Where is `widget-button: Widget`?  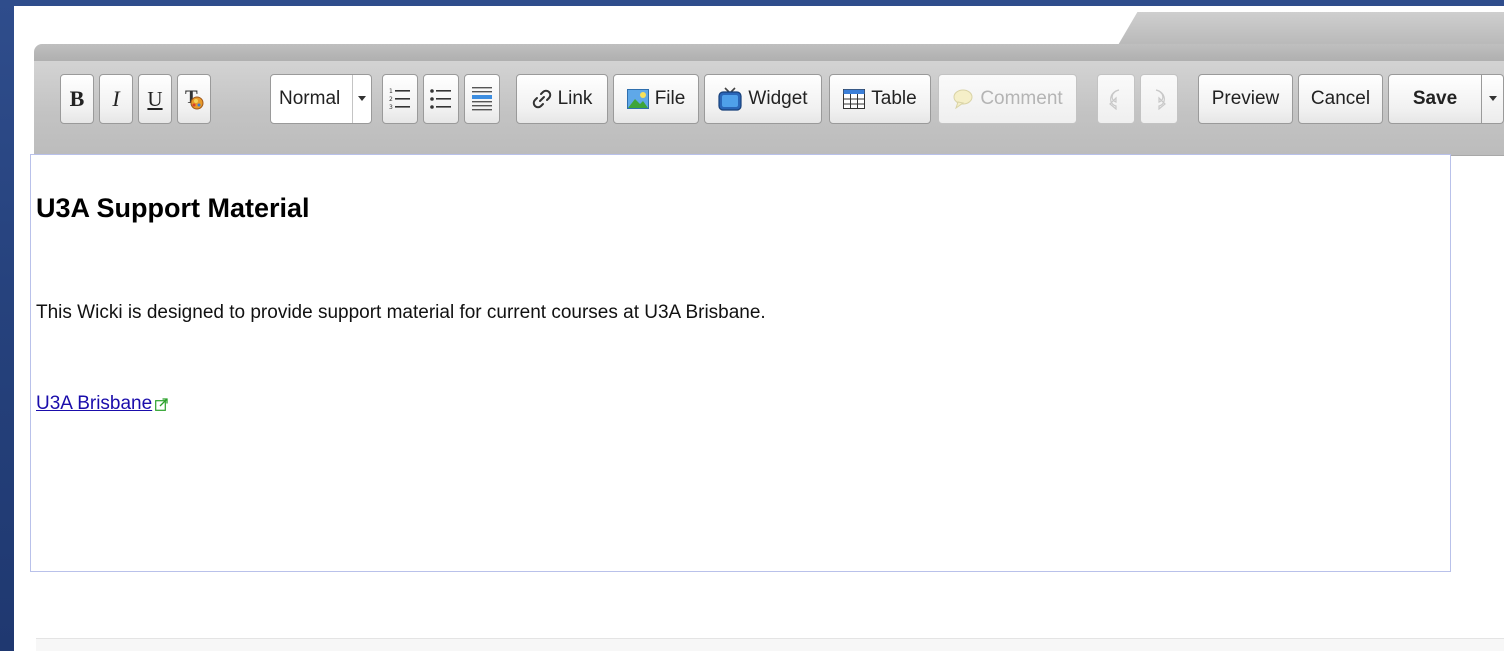
widget-button: Widget is located at coordinates (763, 99).